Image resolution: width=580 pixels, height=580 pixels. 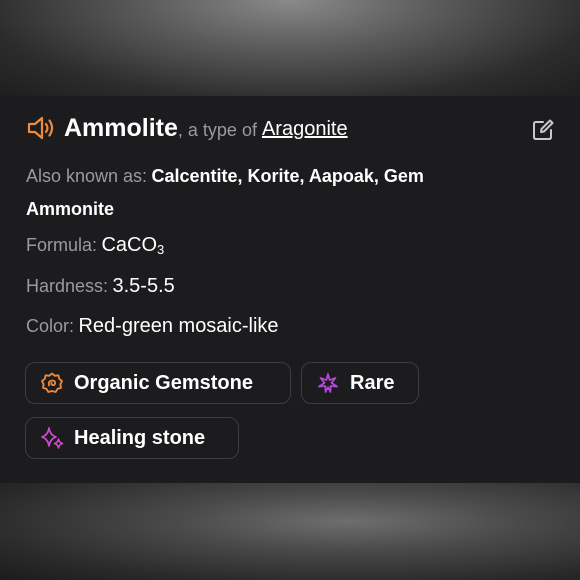 What do you see at coordinates (67, 286) in the screenshot?
I see `hardness-label: Hardness:` at bounding box center [67, 286].